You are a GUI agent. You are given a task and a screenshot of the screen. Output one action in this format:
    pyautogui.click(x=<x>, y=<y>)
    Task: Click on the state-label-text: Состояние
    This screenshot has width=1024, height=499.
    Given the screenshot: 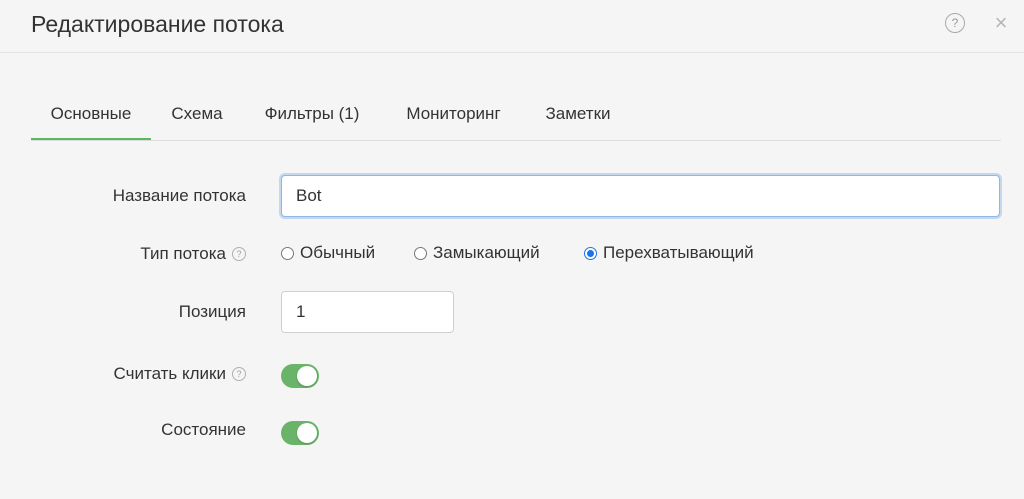 What is the action you would take?
    pyautogui.click(x=203, y=429)
    